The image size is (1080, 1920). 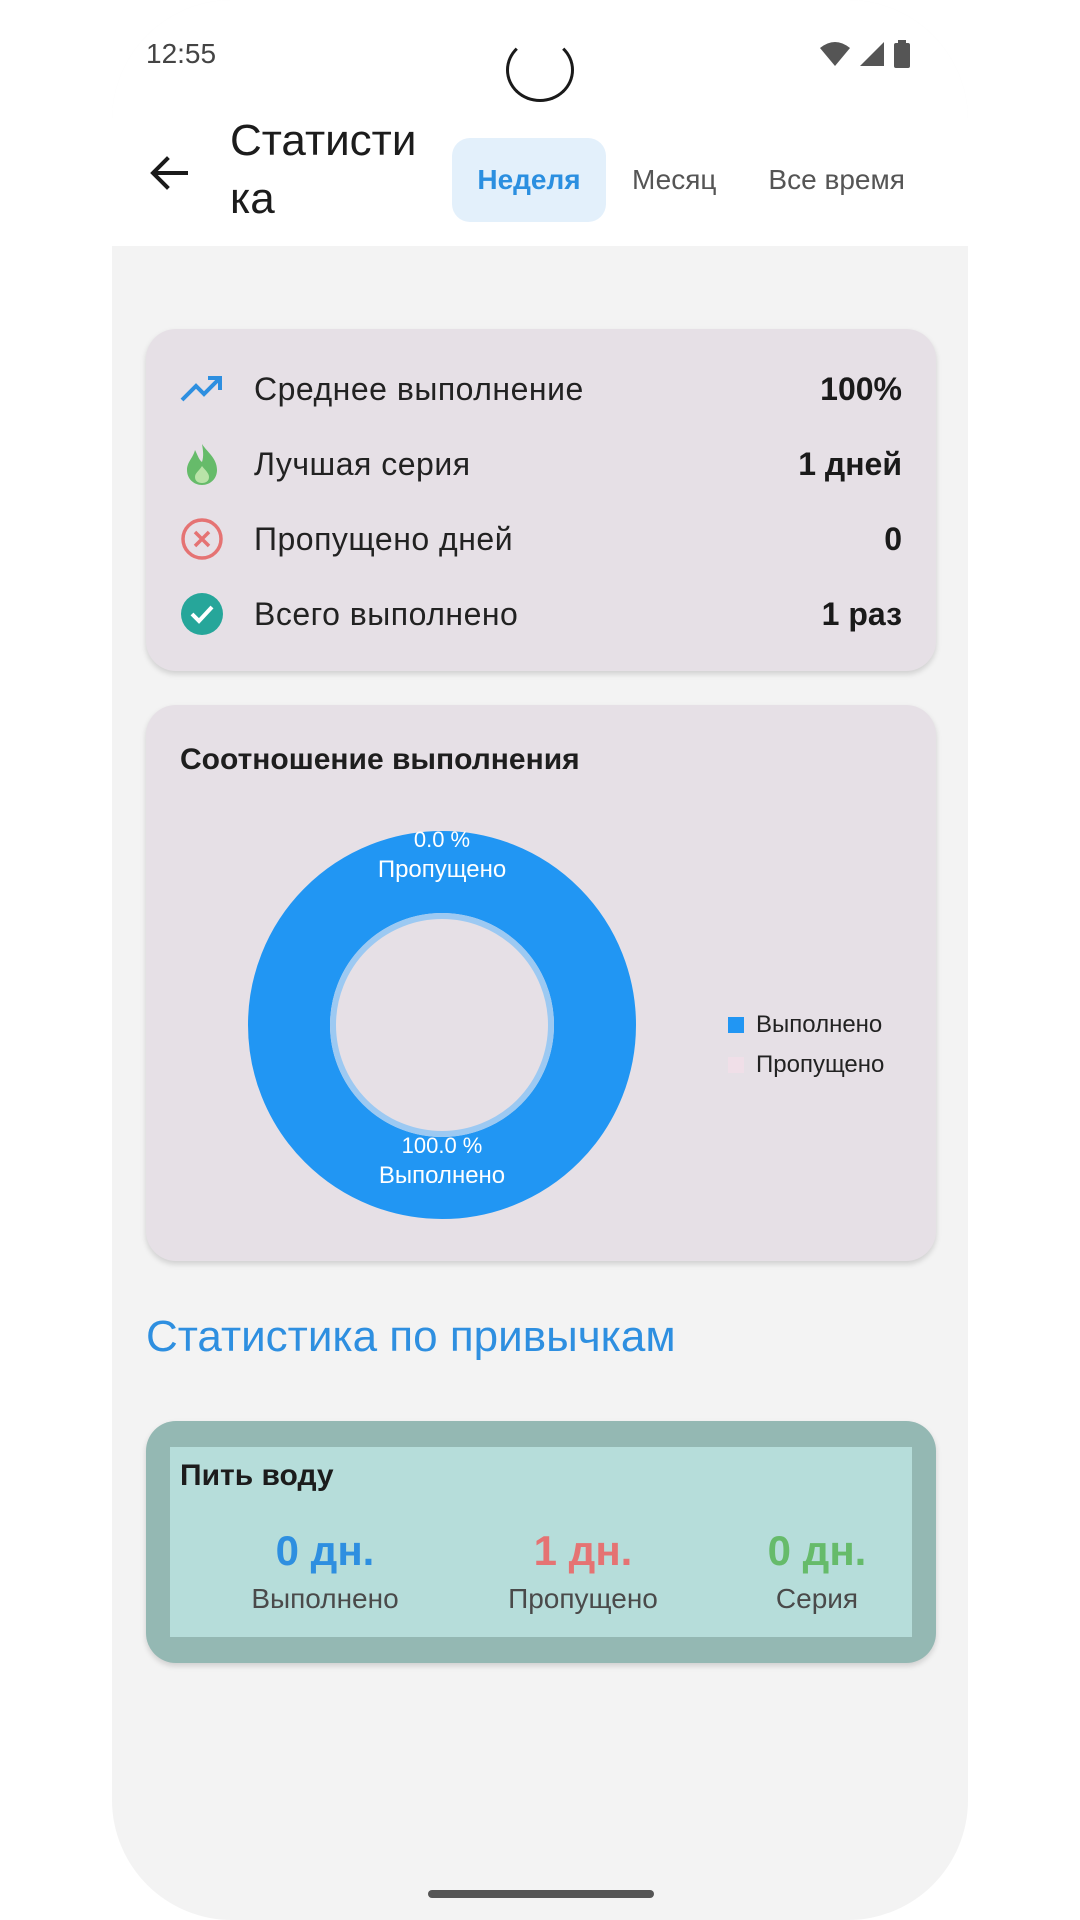 I want to click on back-button, so click(x=169, y=173).